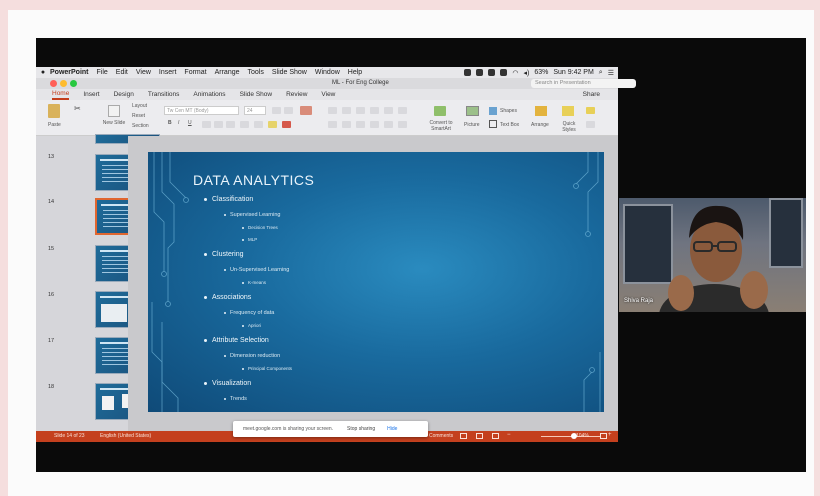 The height and width of the screenshot is (496, 820). I want to click on tab-animations: Animations, so click(209, 94).